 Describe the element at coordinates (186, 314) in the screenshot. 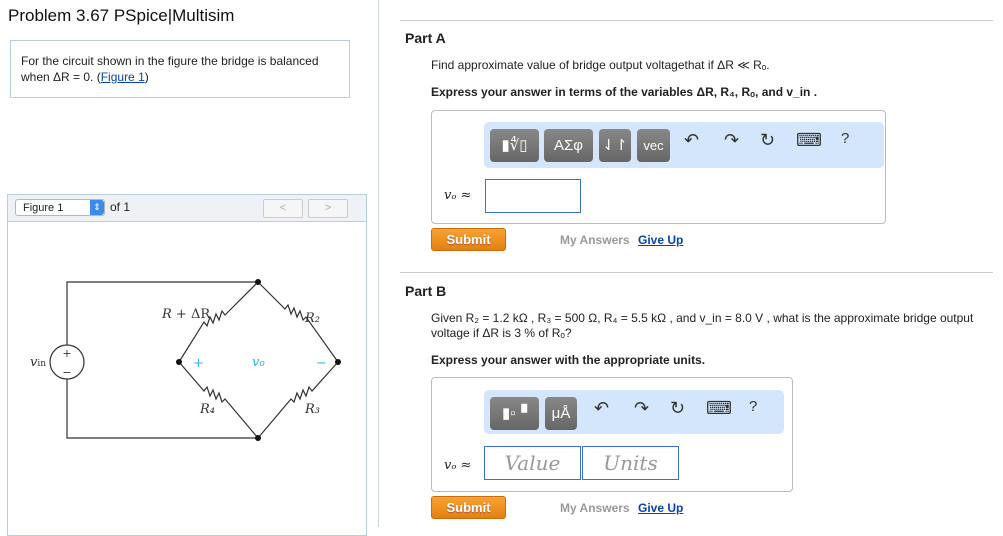

I see `label-ro-delta-r: R + ΔR` at that location.